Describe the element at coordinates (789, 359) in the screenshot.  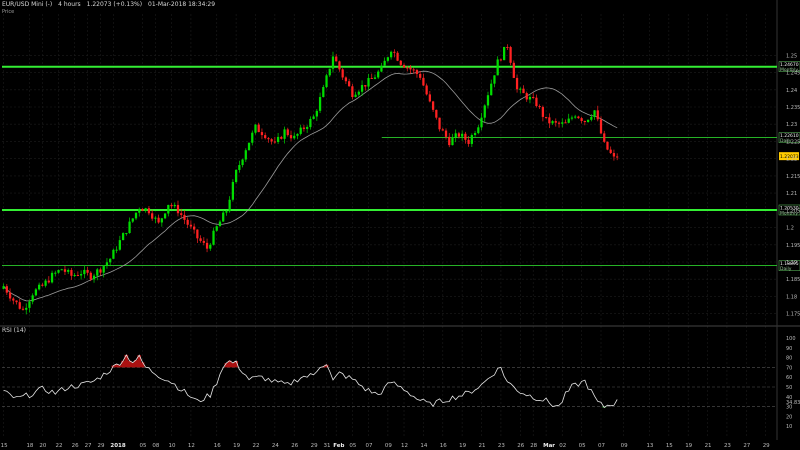
I see `rsi-tick: 80` at that location.